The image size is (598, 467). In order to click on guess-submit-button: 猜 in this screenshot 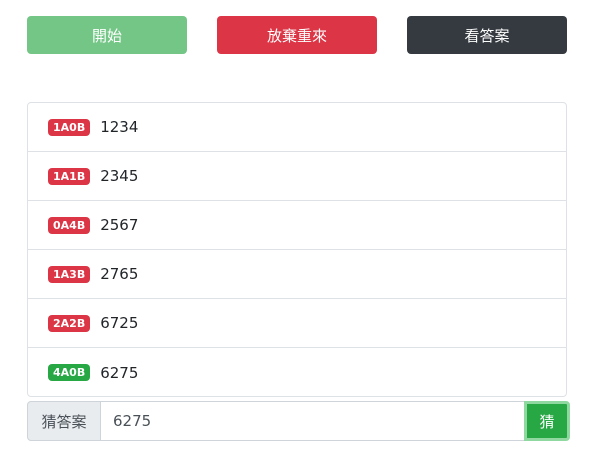, I will do `click(547, 421)`.